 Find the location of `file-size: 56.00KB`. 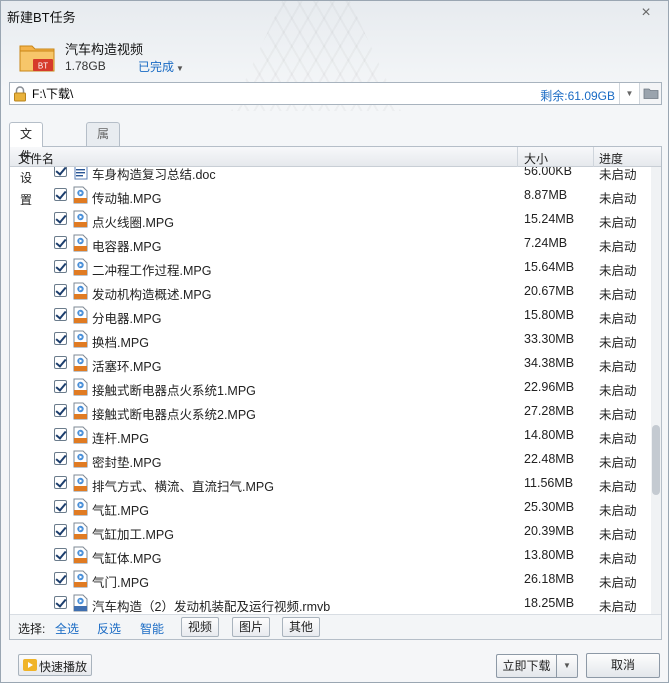

file-size: 56.00KB is located at coordinates (548, 172).